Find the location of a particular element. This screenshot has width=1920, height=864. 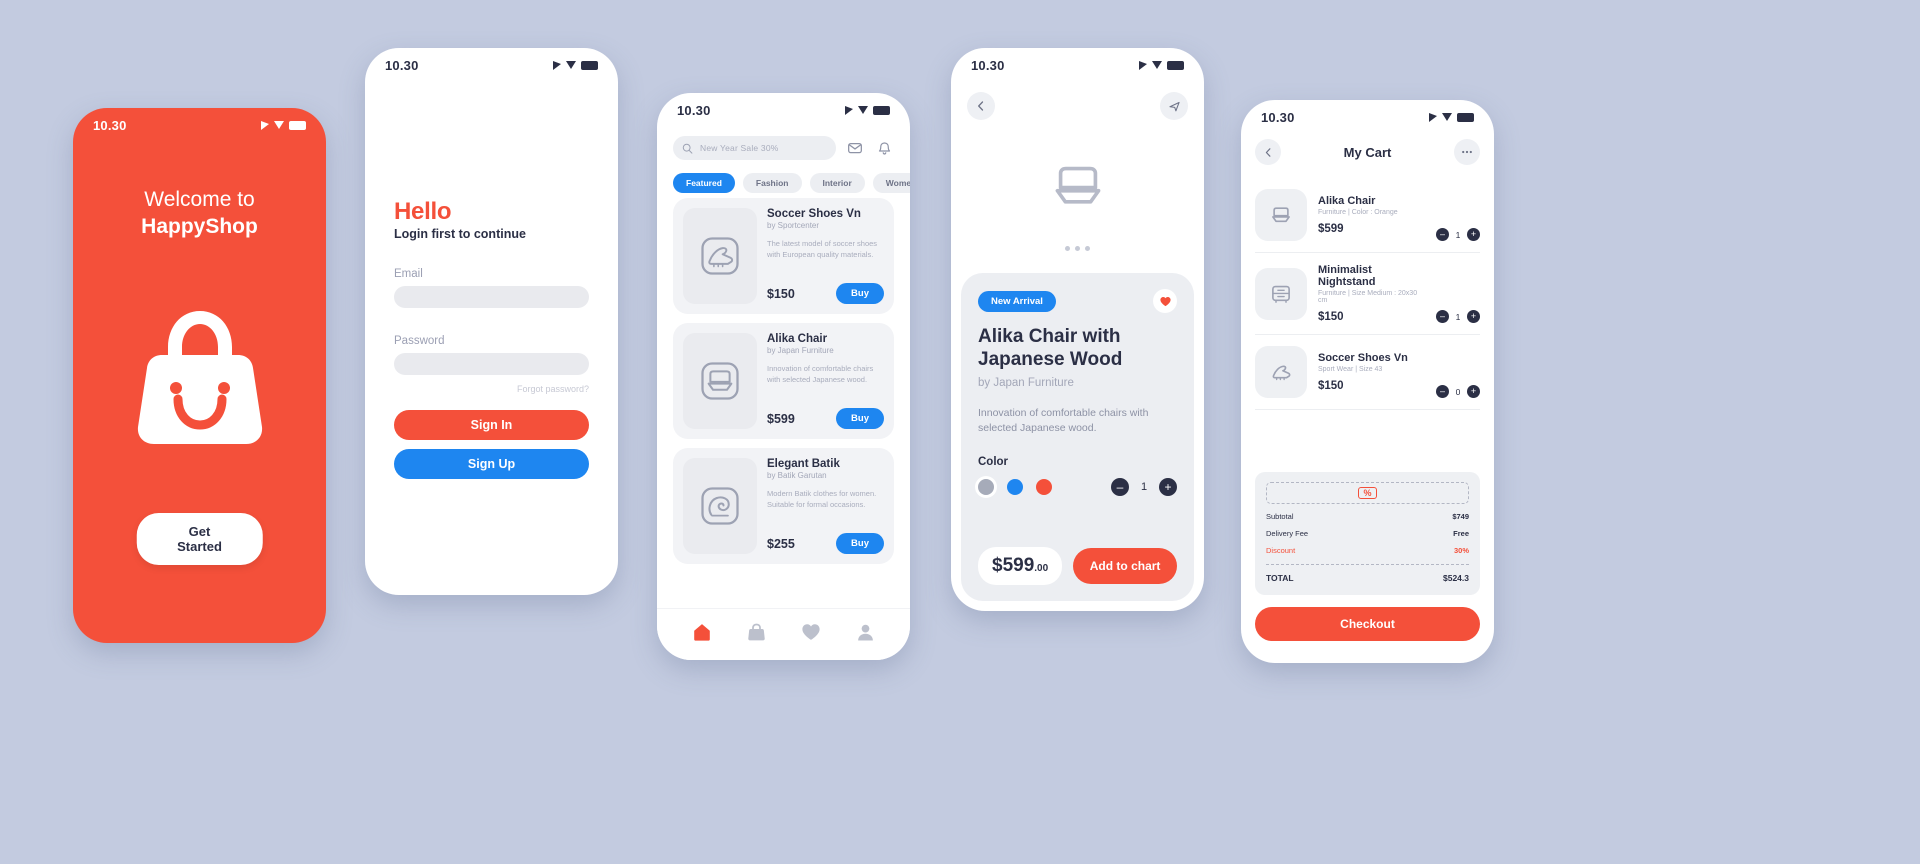

color-swatch-blue is located at coordinates (1015, 487).